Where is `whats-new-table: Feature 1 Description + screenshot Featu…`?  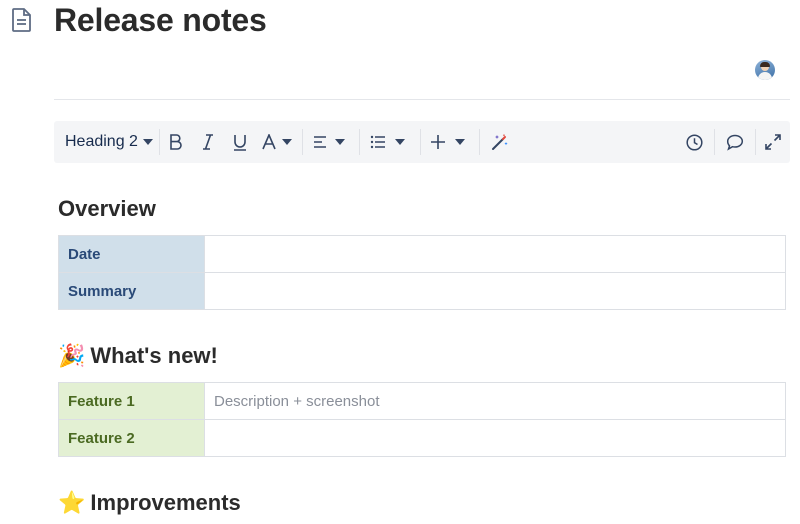 whats-new-table: Feature 1 Description + screenshot Featu… is located at coordinates (422, 419).